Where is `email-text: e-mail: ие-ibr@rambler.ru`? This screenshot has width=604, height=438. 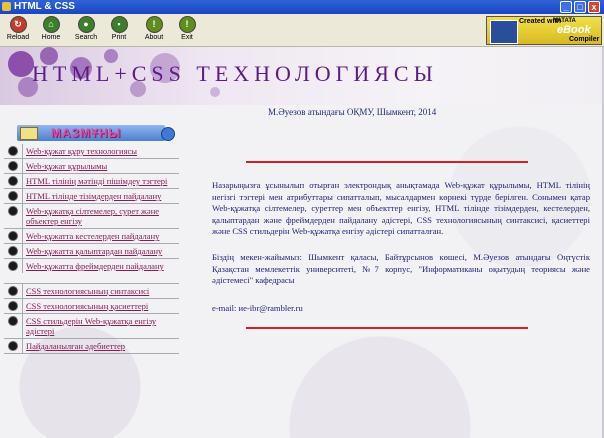 email-text: e-mail: ие-ibr@rambler.ru is located at coordinates (257, 308).